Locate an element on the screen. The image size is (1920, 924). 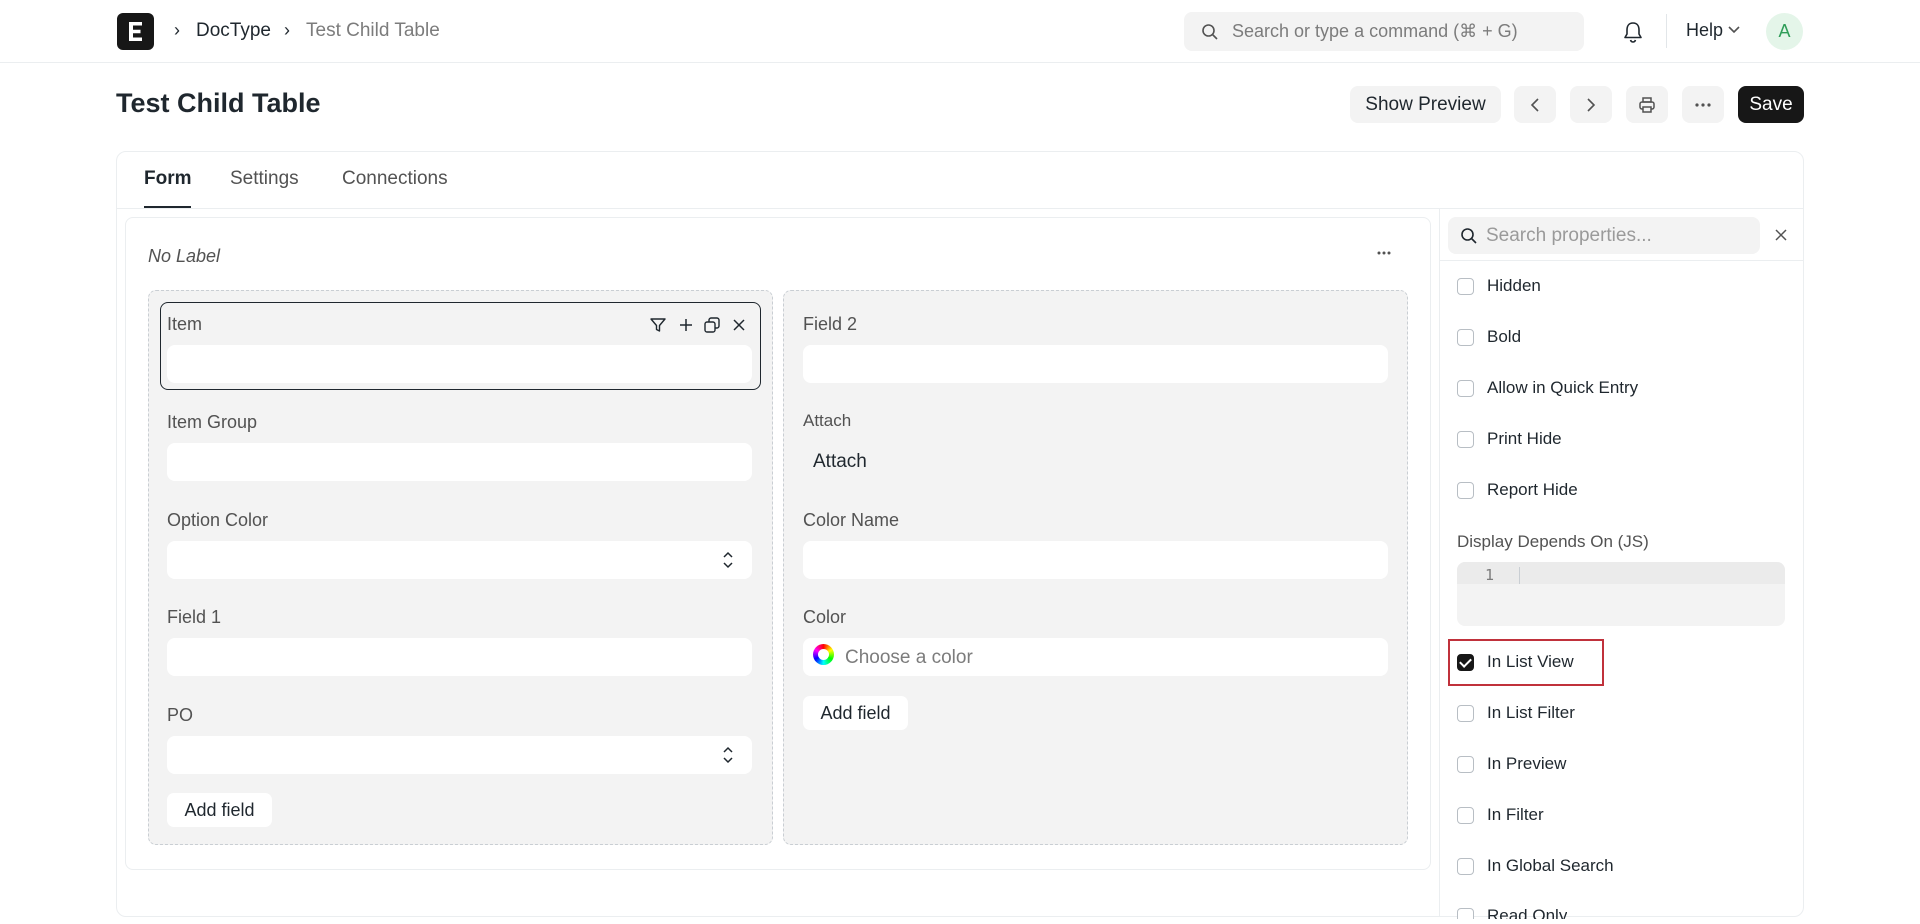
next-button is located at coordinates (1591, 104).